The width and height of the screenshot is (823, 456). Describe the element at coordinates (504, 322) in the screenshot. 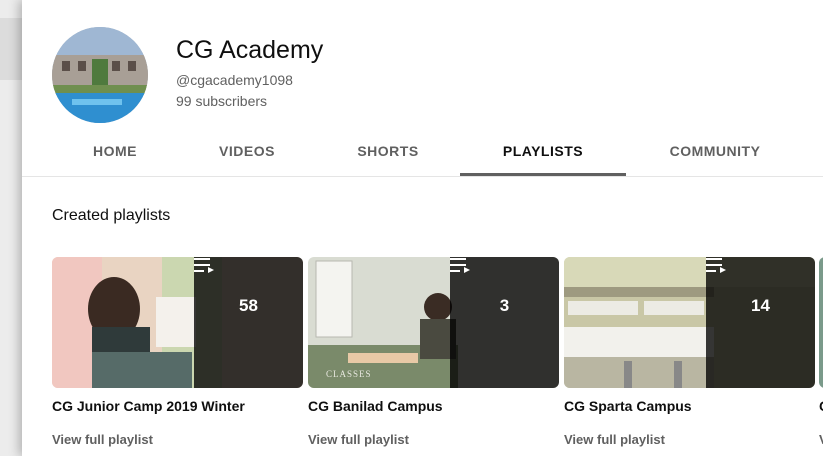

I see `playlist-count-overlay: 3` at that location.